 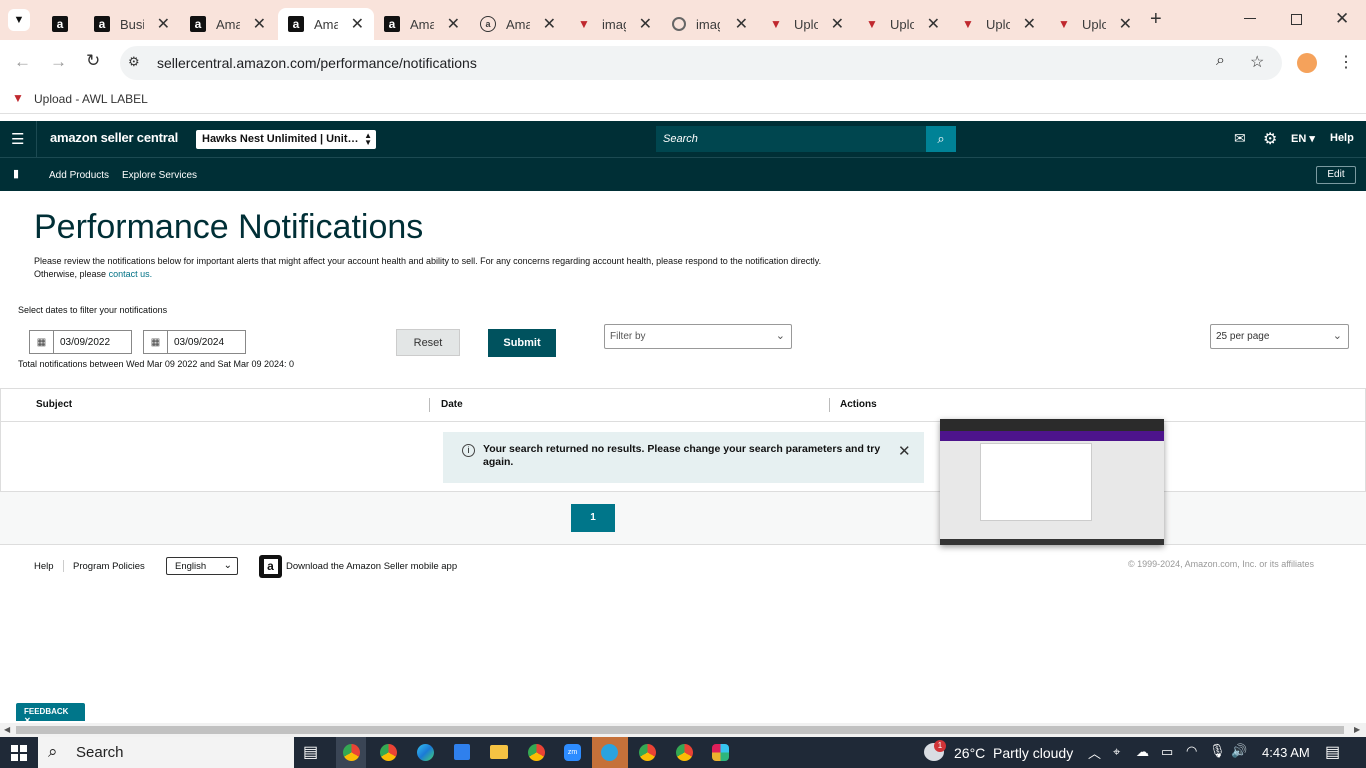 What do you see at coordinates (134, 62) in the screenshot?
I see `site-info-icon: ⚙` at bounding box center [134, 62].